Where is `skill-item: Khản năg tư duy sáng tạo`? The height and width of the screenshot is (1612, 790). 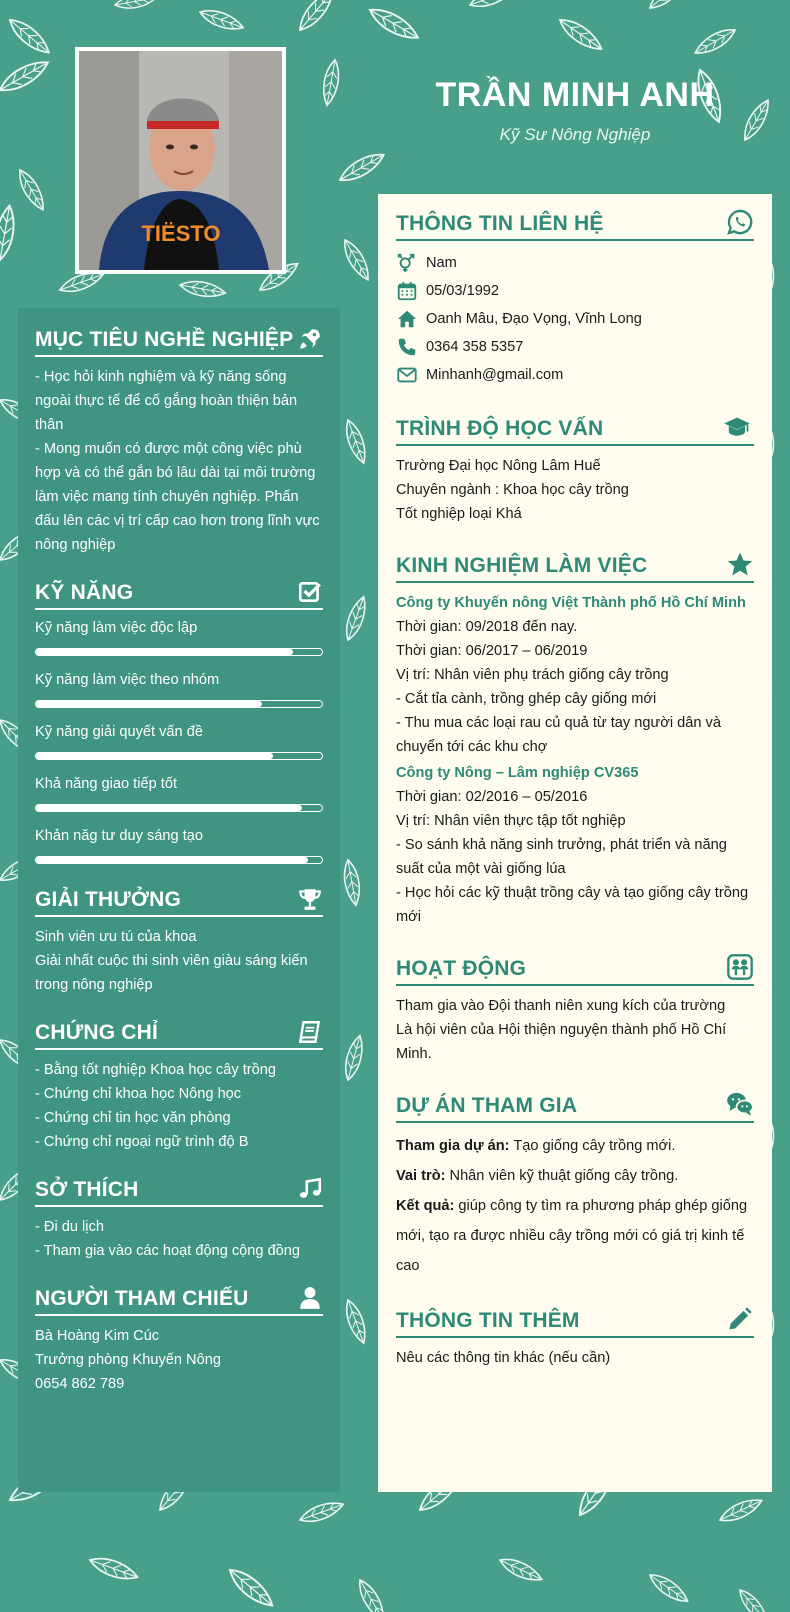 skill-item: Khản năg tư duy sáng tạo is located at coordinates (179, 845).